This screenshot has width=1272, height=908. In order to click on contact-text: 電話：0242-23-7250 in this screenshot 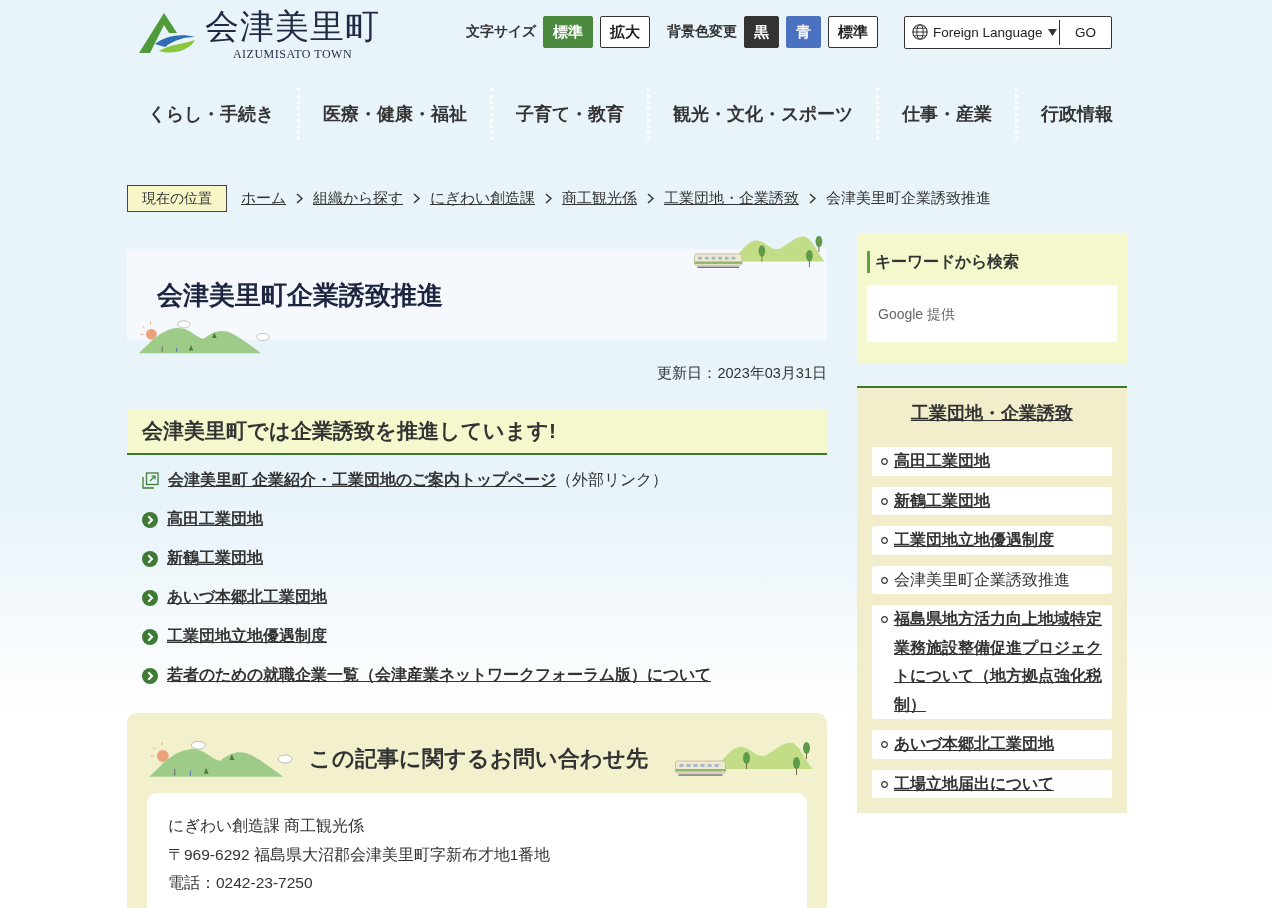, I will do `click(241, 883)`.